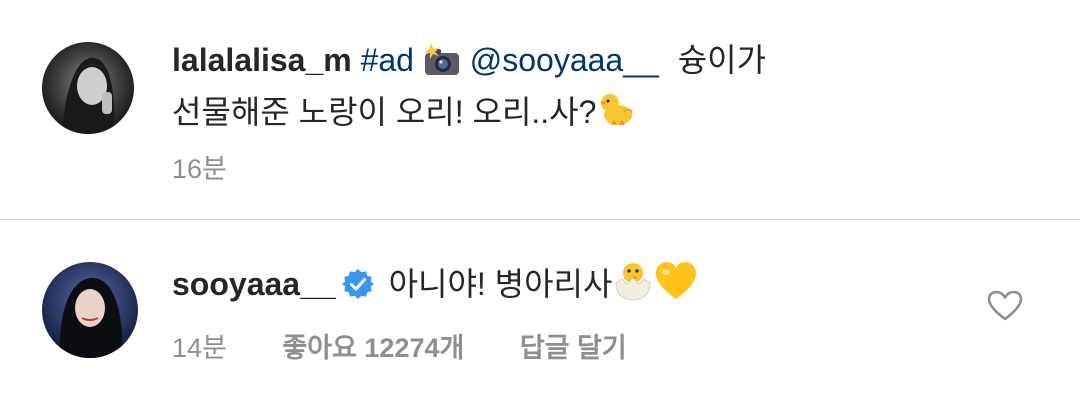 The image size is (1080, 401). What do you see at coordinates (373, 348) in the screenshot?
I see `likes-count: 좋아요 12274개` at bounding box center [373, 348].